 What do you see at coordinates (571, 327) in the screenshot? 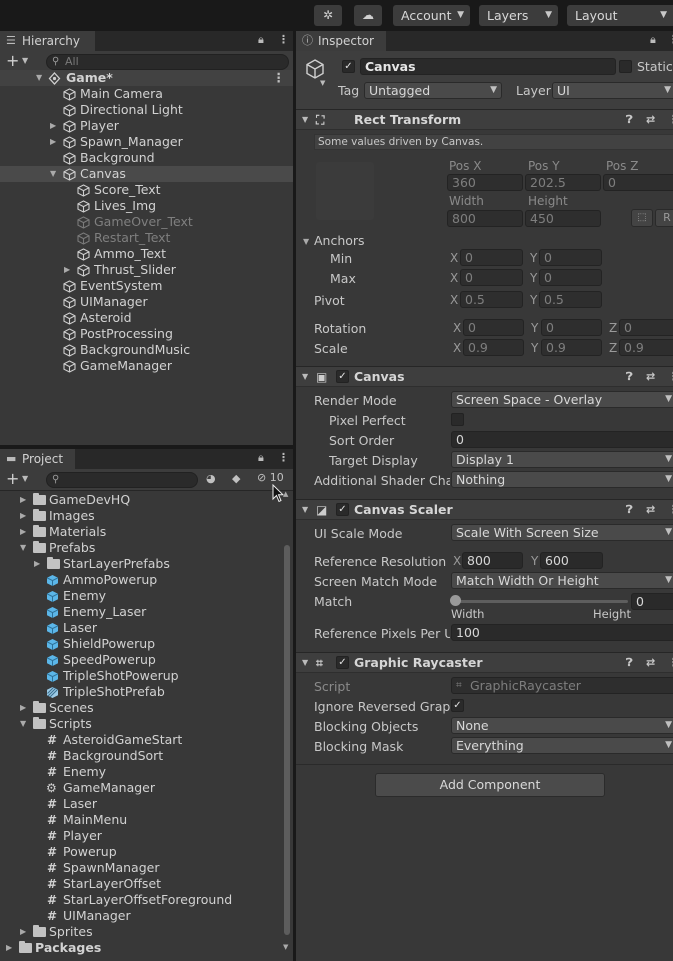
I see `rotation-y-field: 0` at bounding box center [571, 327].